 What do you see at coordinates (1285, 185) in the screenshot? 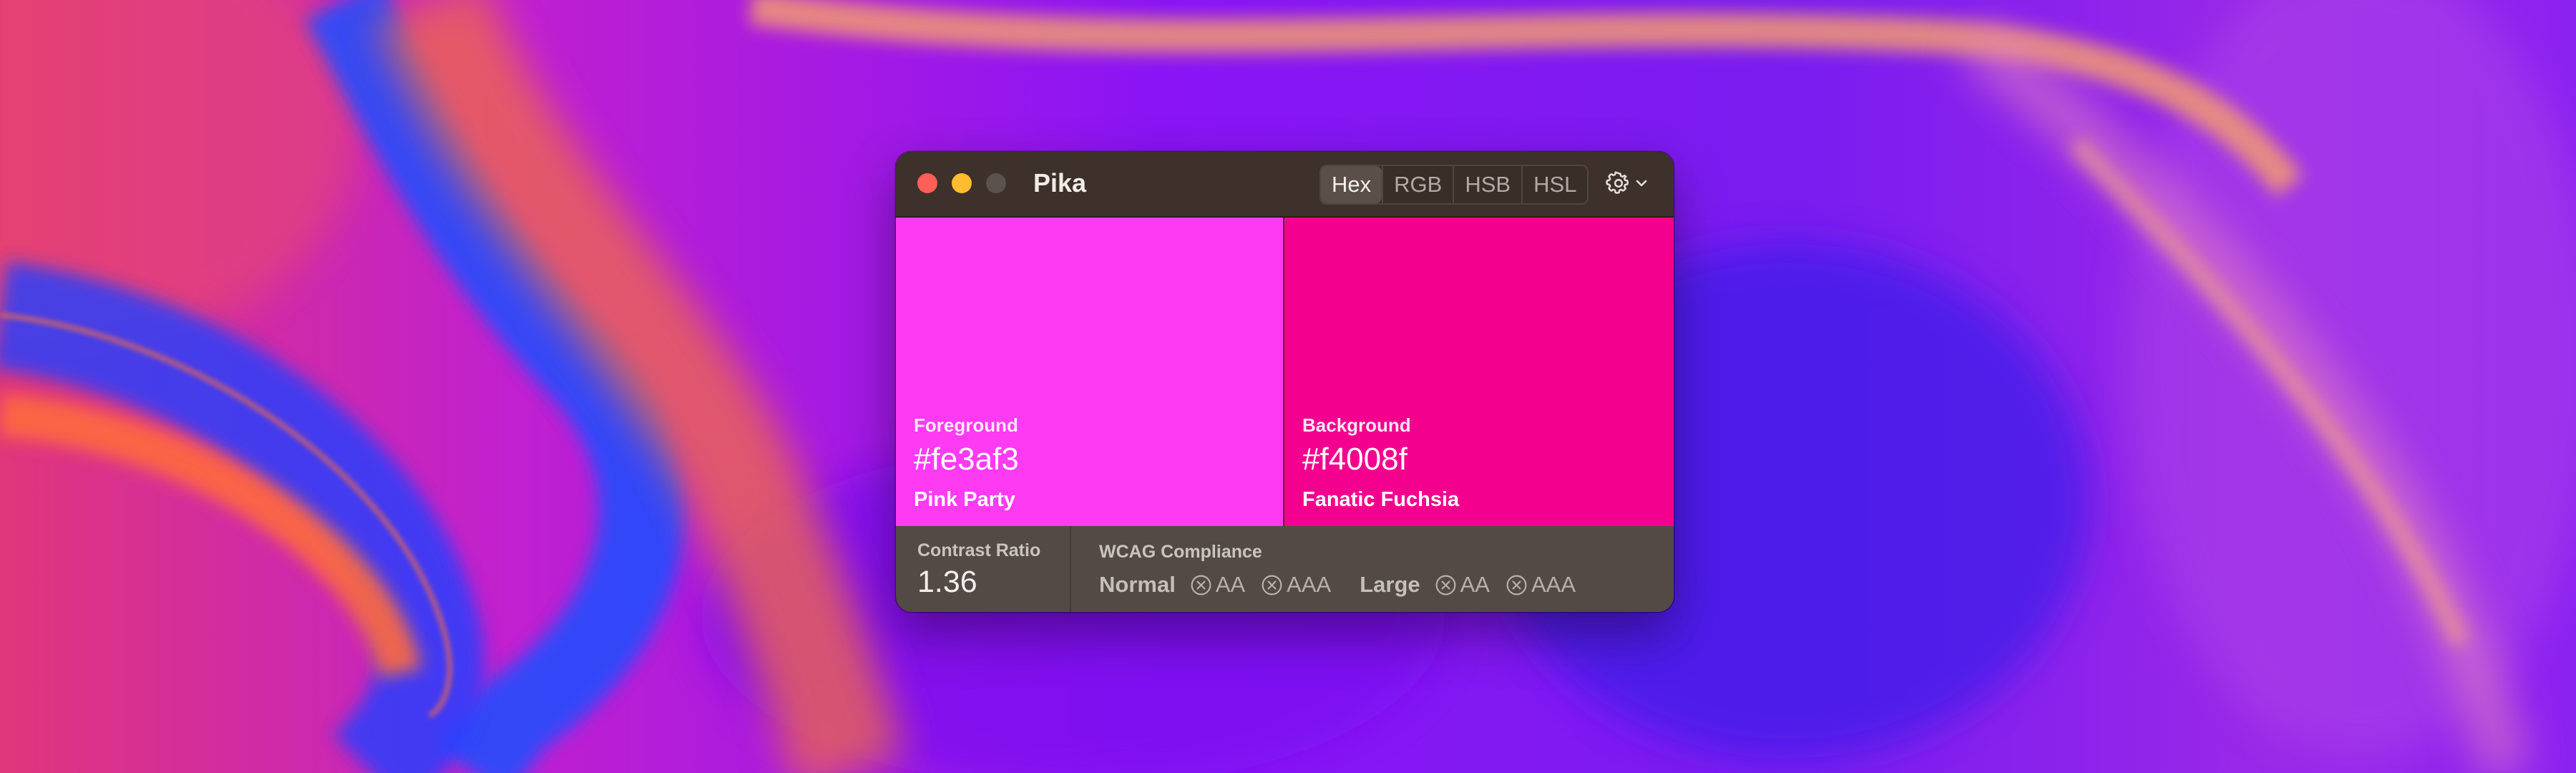
I see `title-bar: Pika Hex RGB HSB HSL` at bounding box center [1285, 185].